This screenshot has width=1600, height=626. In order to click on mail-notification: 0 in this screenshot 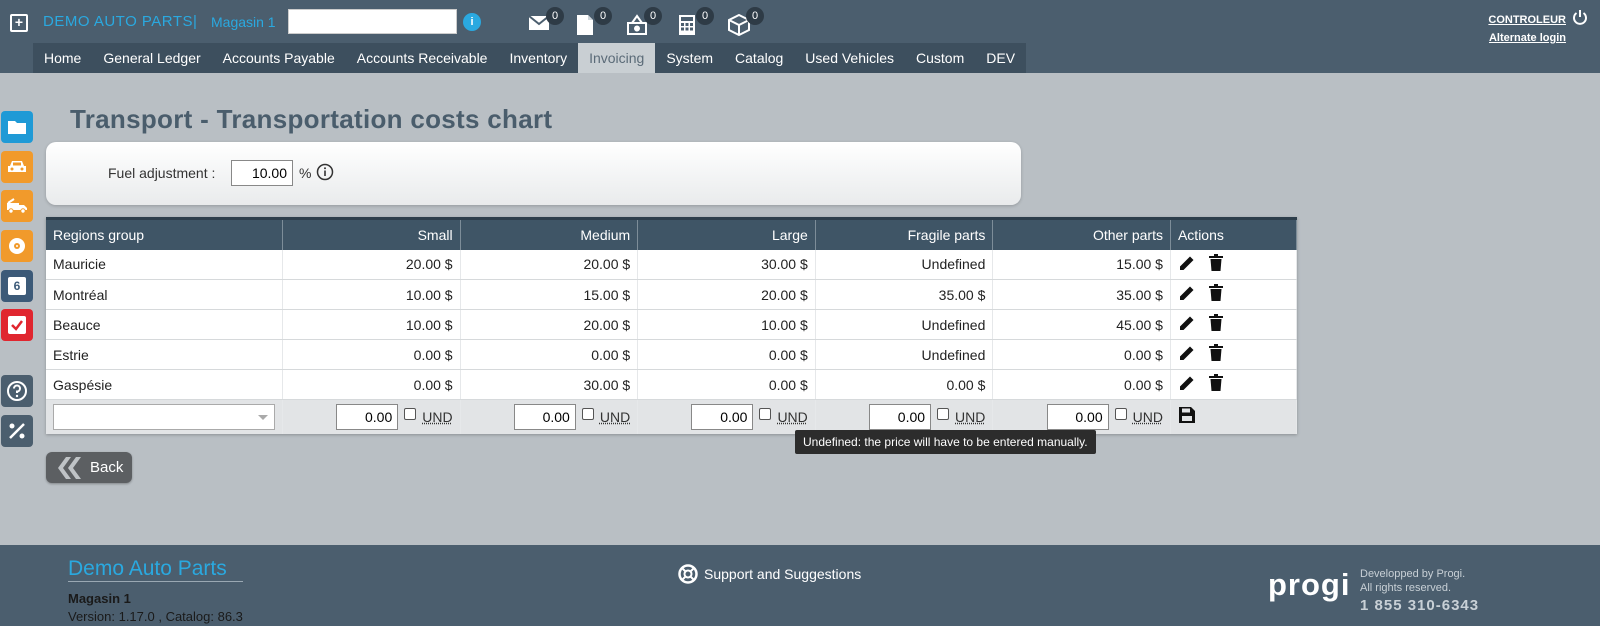, I will do `click(546, 22)`.